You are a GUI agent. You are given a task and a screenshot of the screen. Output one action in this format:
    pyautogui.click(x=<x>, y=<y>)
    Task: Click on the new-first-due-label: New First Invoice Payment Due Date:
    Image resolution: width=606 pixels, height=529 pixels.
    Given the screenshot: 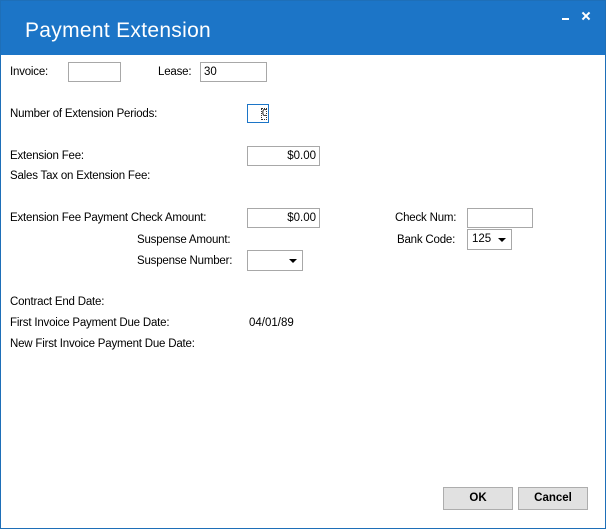 What is the action you would take?
    pyautogui.click(x=102, y=344)
    